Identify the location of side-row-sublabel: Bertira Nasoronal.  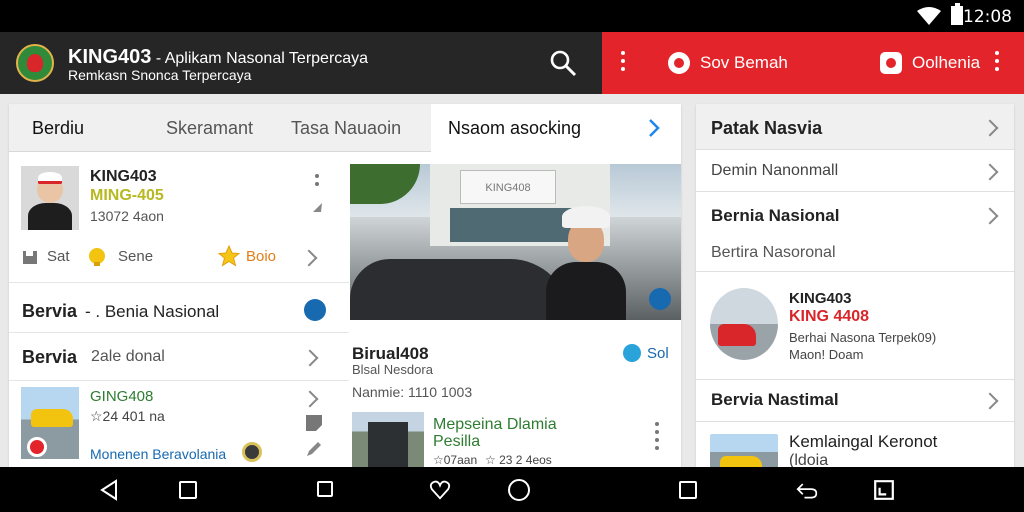
(773, 252).